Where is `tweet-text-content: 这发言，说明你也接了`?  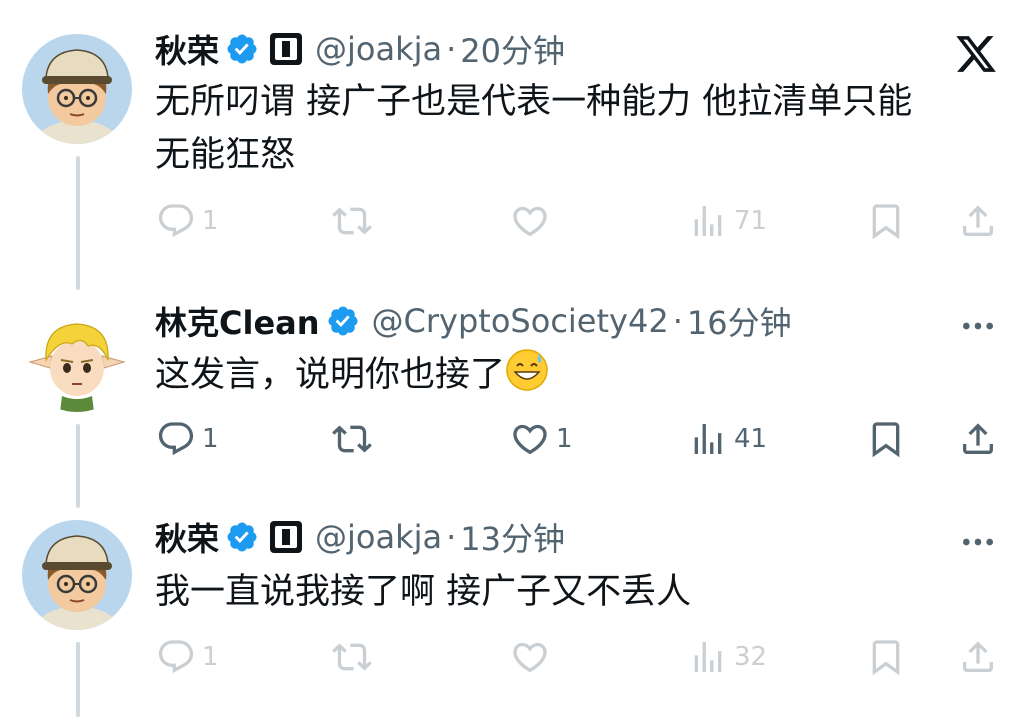 tweet-text-content: 这发言，说明你也接了 is located at coordinates (330, 375).